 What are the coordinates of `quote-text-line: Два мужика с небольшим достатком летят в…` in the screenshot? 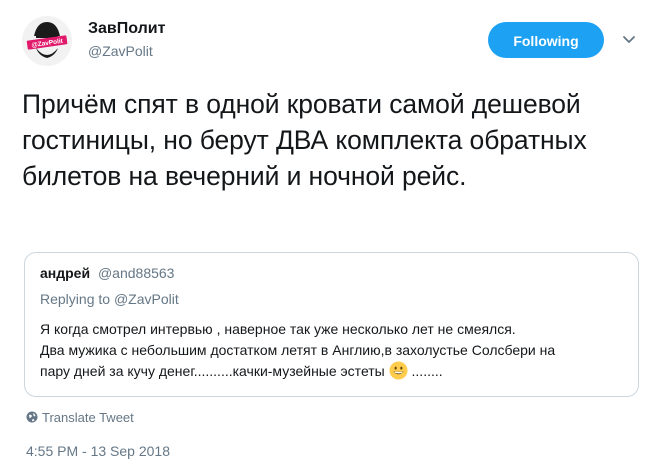 It's located at (298, 350).